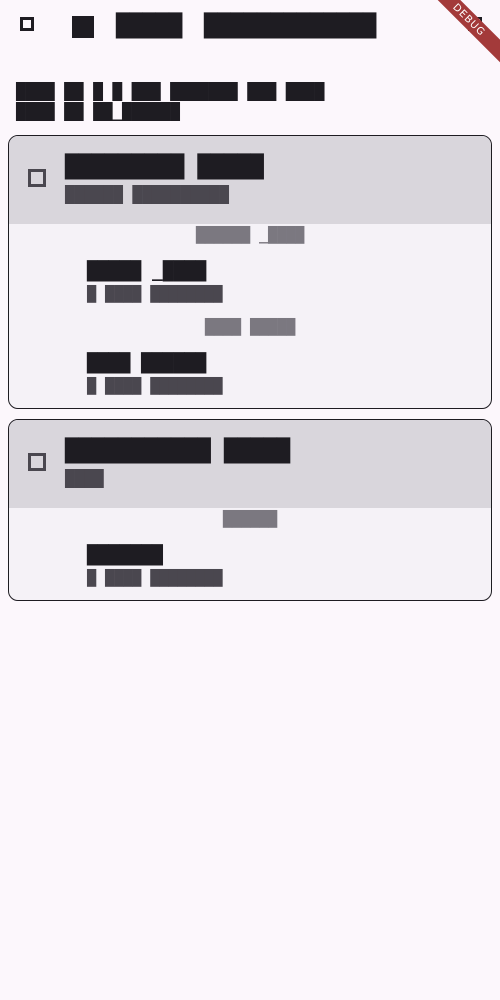 The image size is (500, 1000). Describe the element at coordinates (125, 167) in the screenshot. I see `card-title-part-1: █████████` at that location.